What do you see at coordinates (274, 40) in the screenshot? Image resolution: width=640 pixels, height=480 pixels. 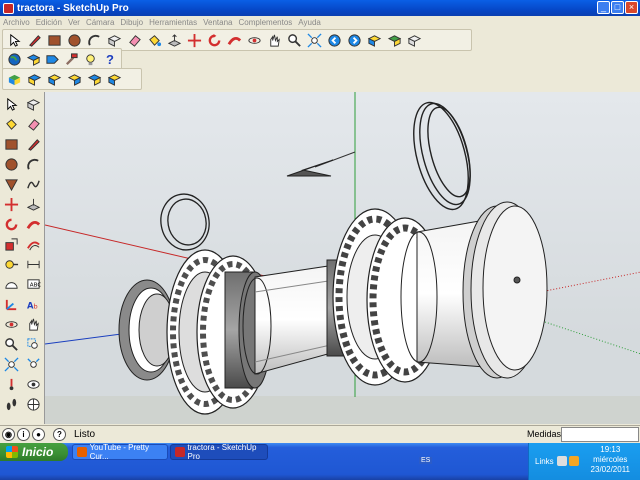 I see `pan-icon` at bounding box center [274, 40].